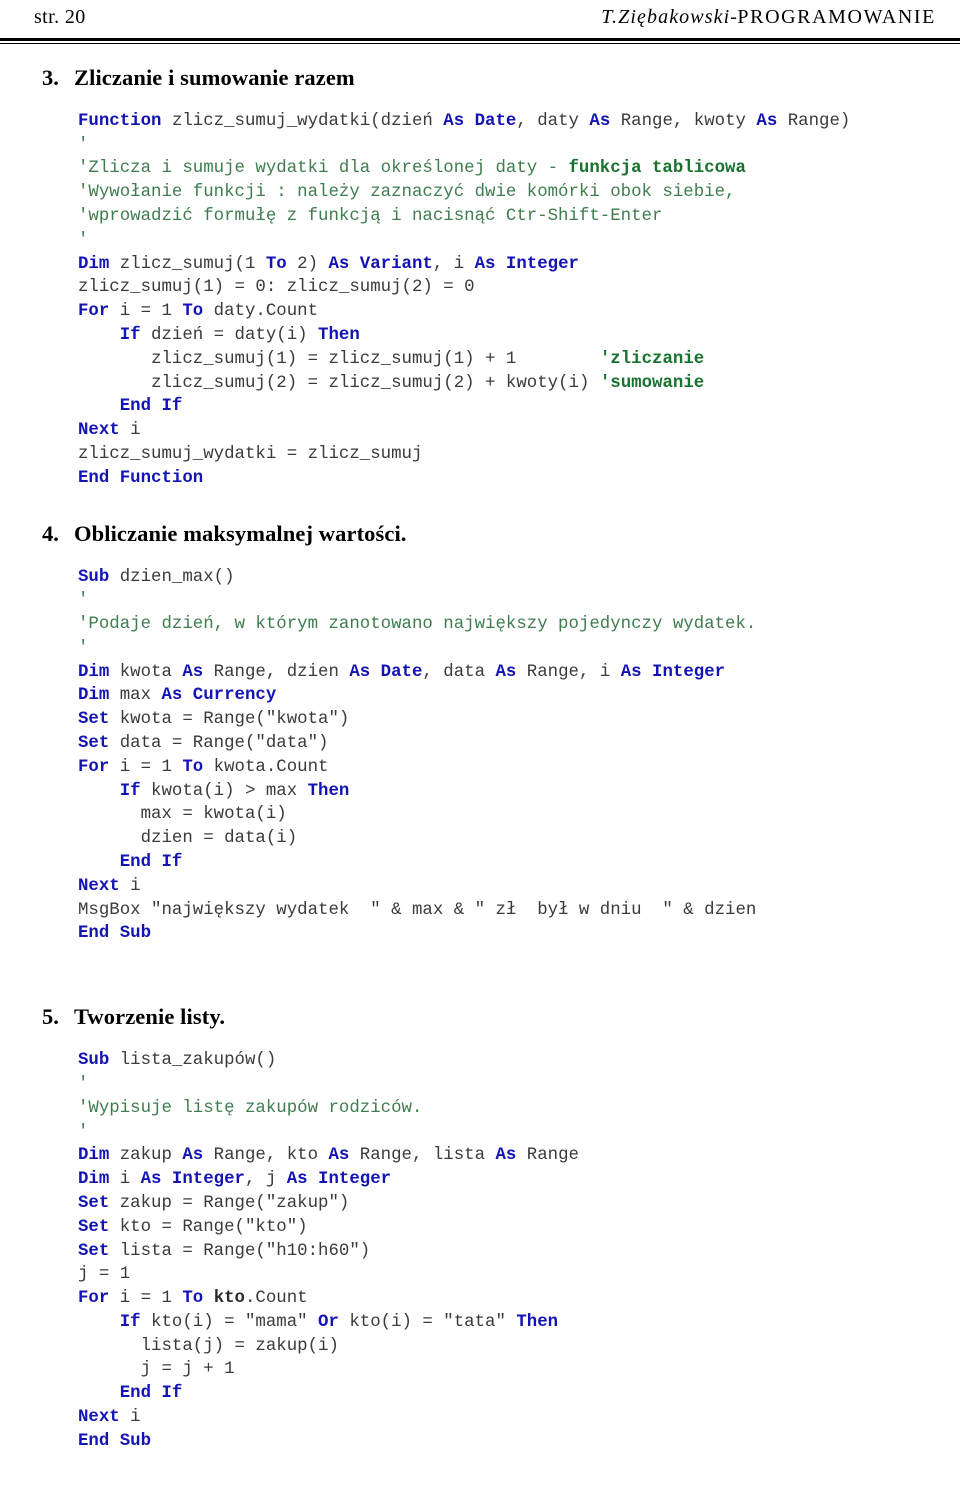 The width and height of the screenshot is (960, 1503). What do you see at coordinates (657, 169) in the screenshot?
I see `code-token: funkcja tablicowa` at bounding box center [657, 169].